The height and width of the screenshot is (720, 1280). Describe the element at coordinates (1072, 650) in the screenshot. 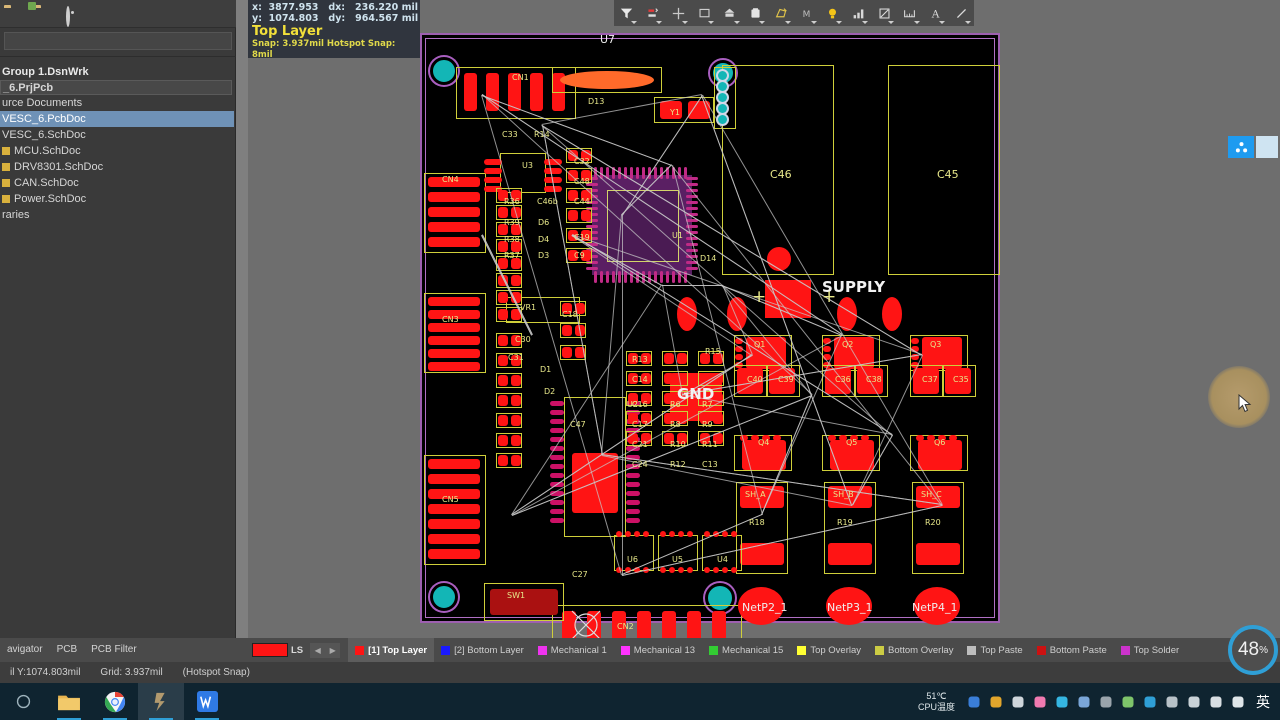

I see `layer-tab: Bottom Paste` at that location.